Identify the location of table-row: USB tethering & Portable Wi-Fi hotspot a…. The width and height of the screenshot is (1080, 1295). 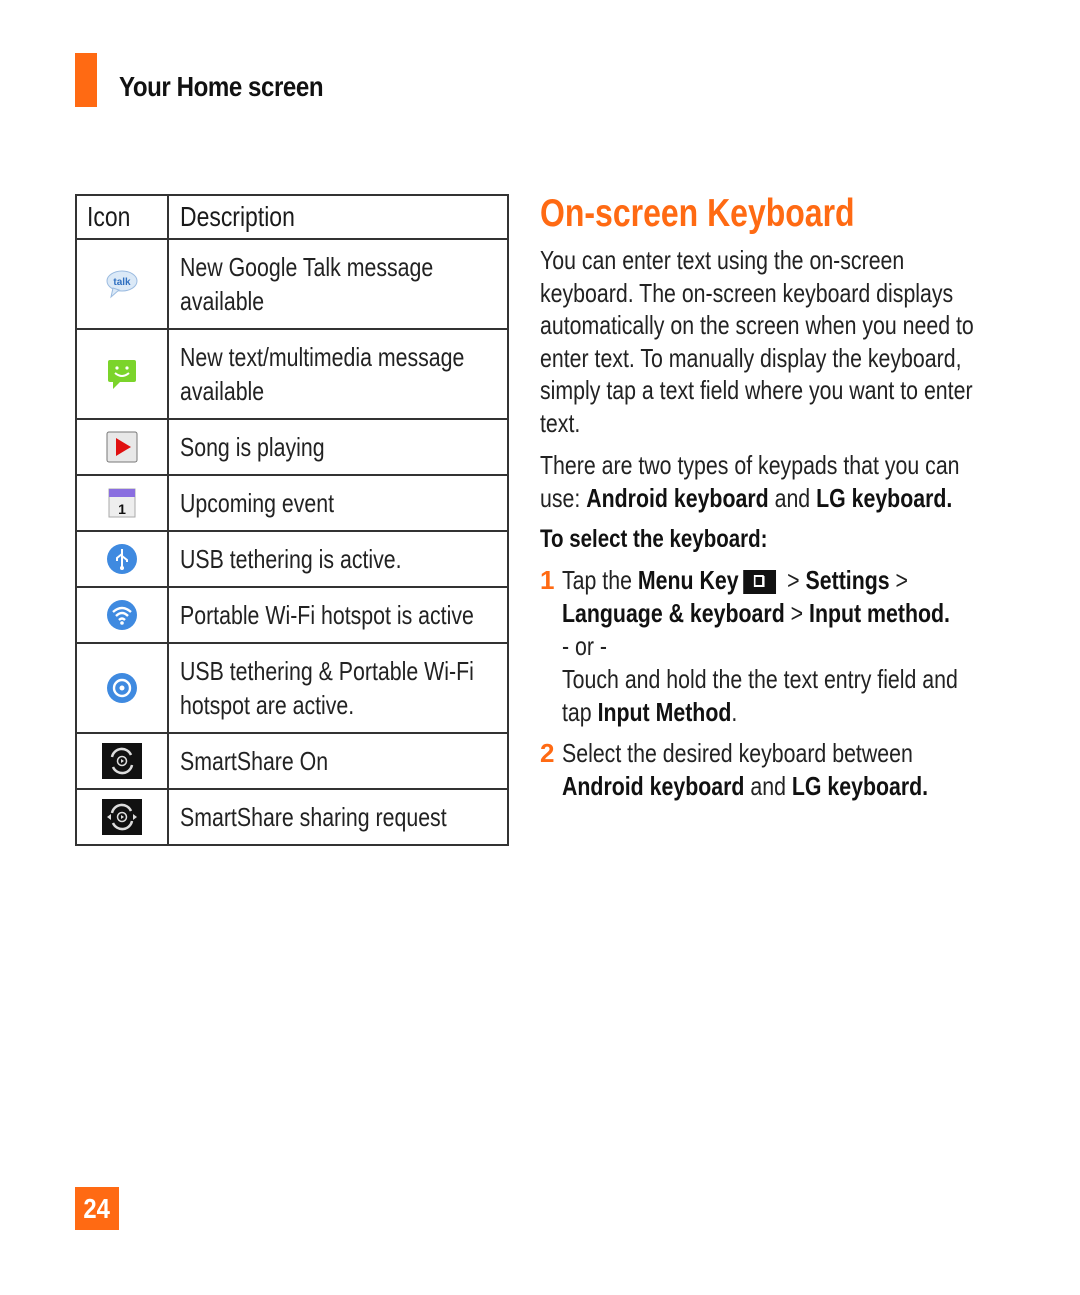
(292, 688).